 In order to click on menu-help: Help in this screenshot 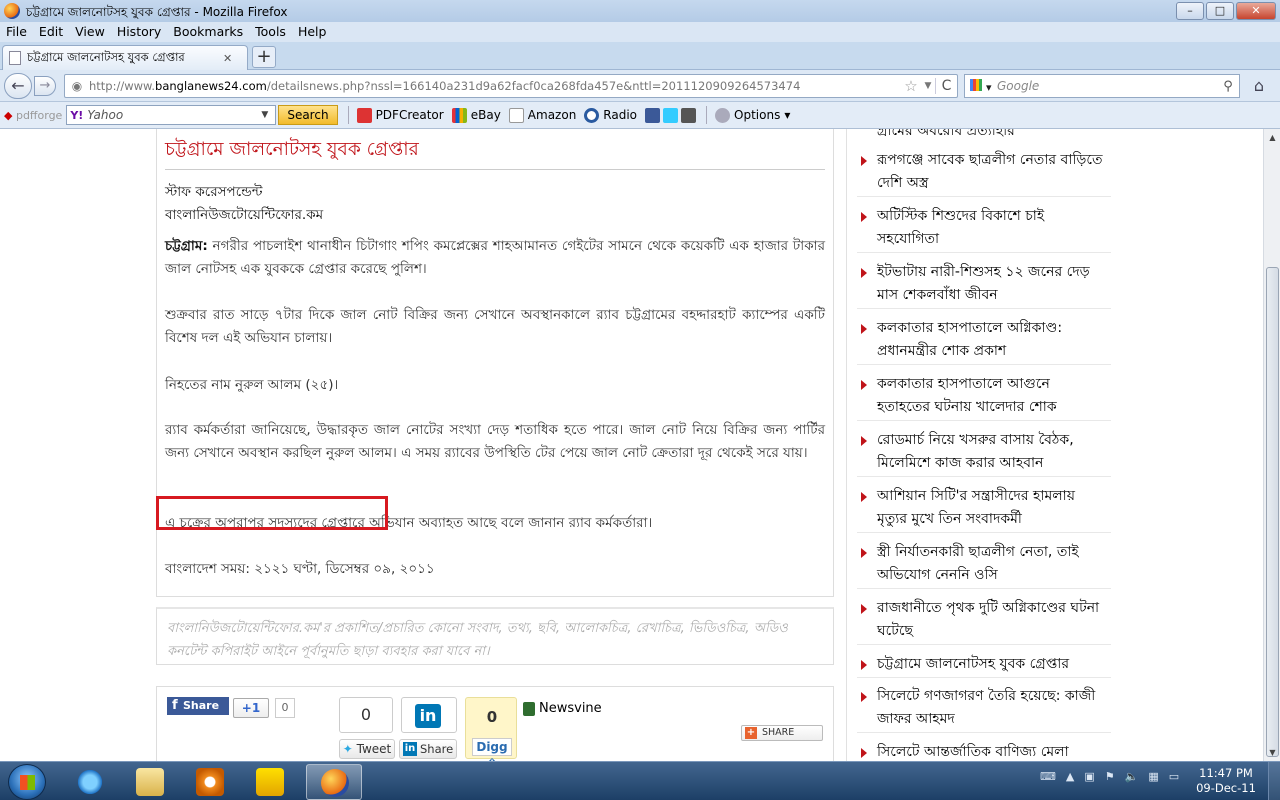, I will do `click(315, 32)`.